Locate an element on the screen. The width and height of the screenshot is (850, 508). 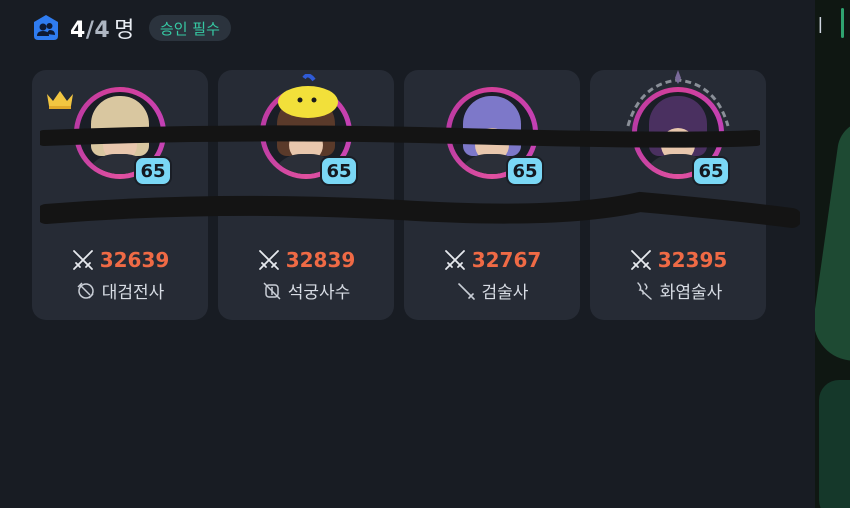
party-header: 4/4 명 승인 필수 is located at coordinates (131, 28).